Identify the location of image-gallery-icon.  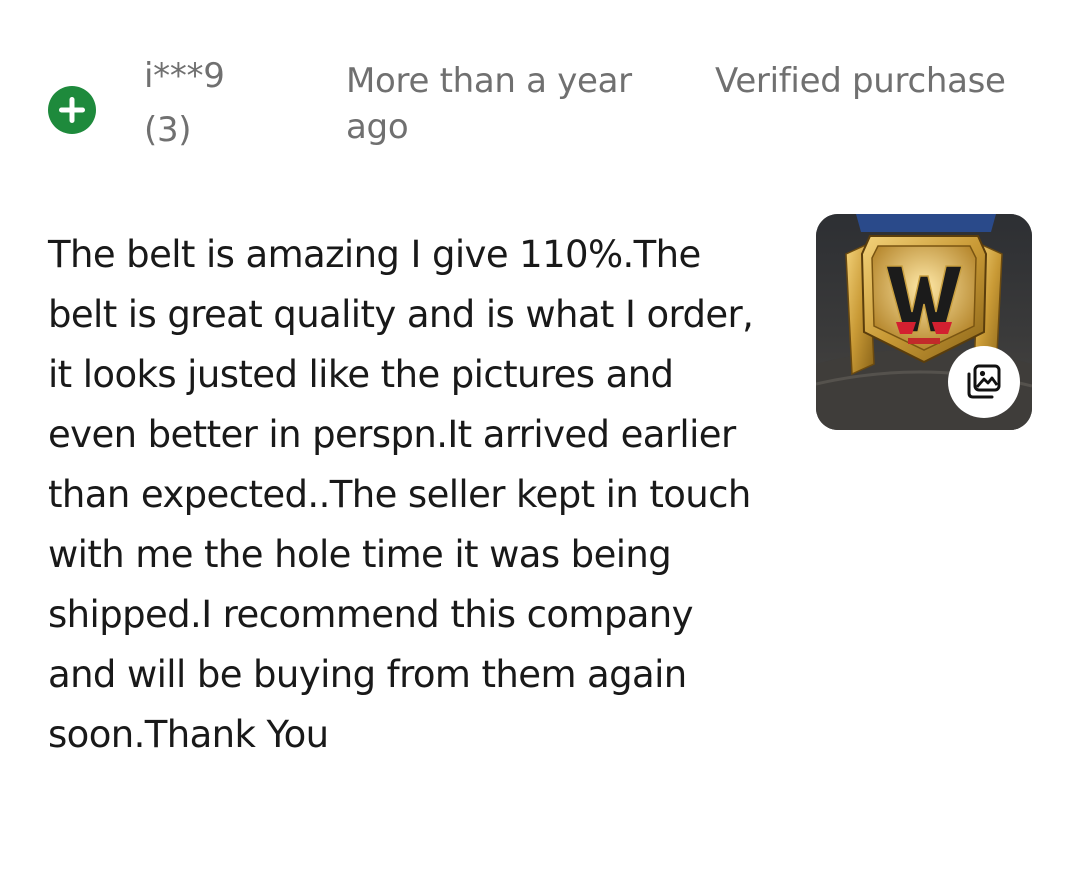
(984, 381).